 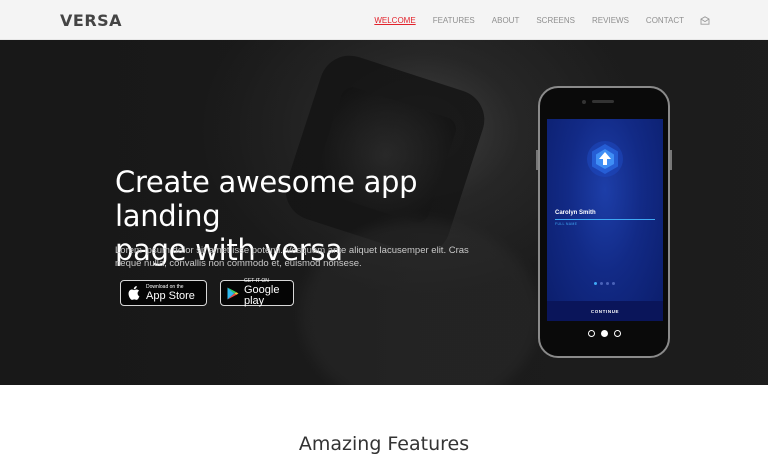 I want to click on onboarding-dots, so click(x=606, y=283).